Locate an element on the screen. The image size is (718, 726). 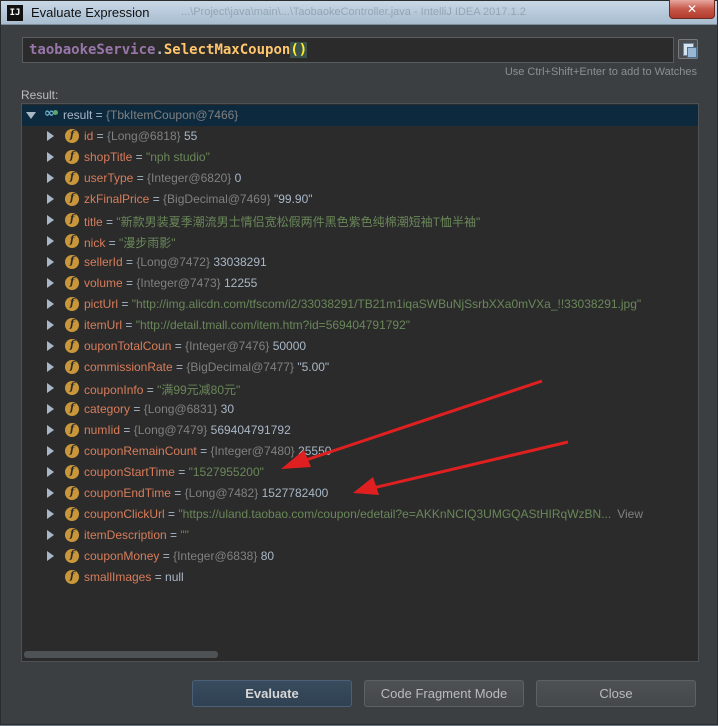
expression-input: taobaokeService.SelectMaxCoupon() is located at coordinates (348, 50).